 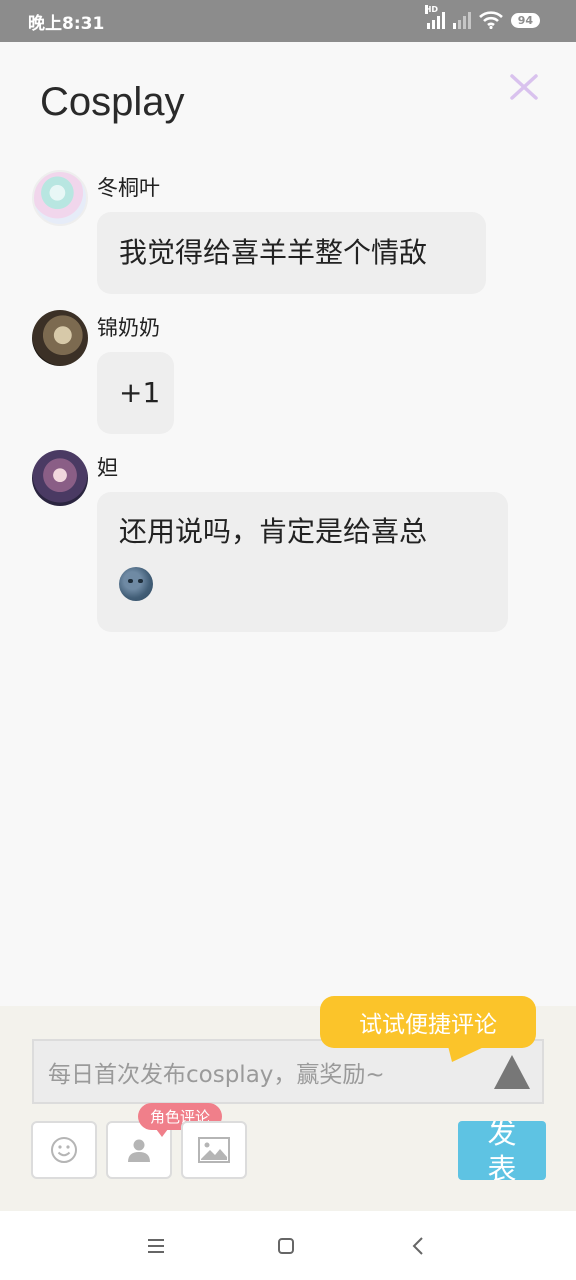 What do you see at coordinates (156, 1246) in the screenshot?
I see `menu-icon` at bounding box center [156, 1246].